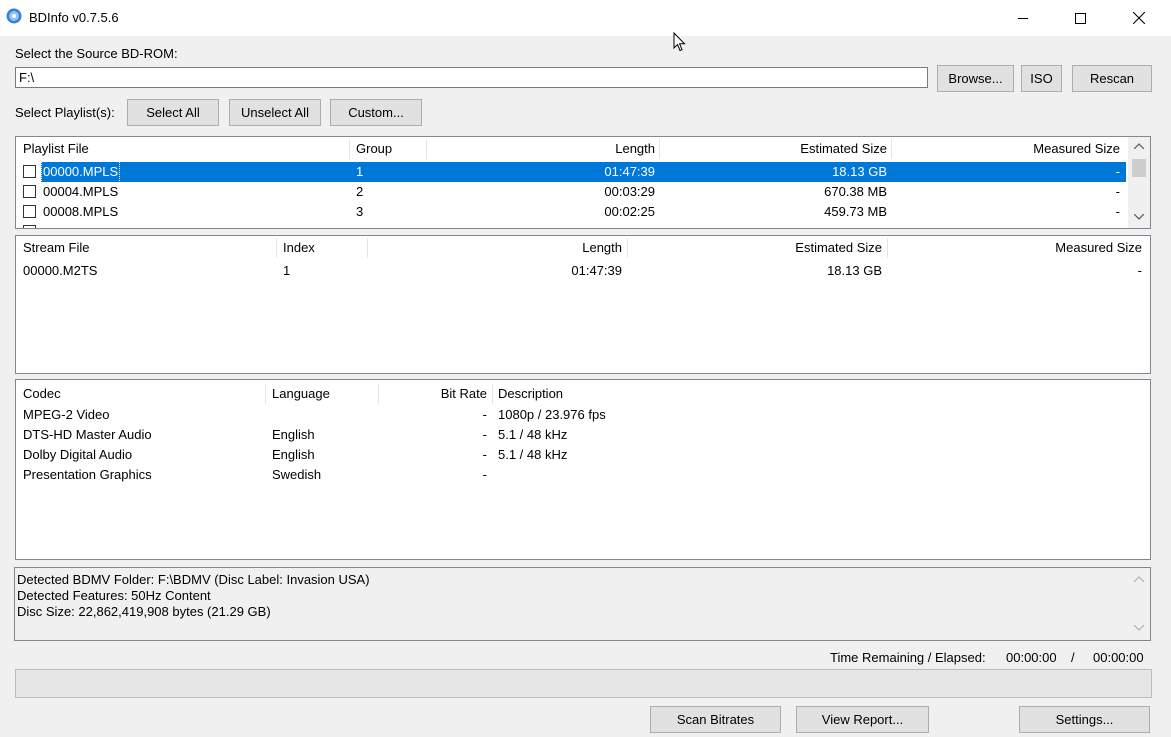 The width and height of the screenshot is (1171, 737). What do you see at coordinates (679, 43) in the screenshot?
I see `mouse-cursor-icon` at bounding box center [679, 43].